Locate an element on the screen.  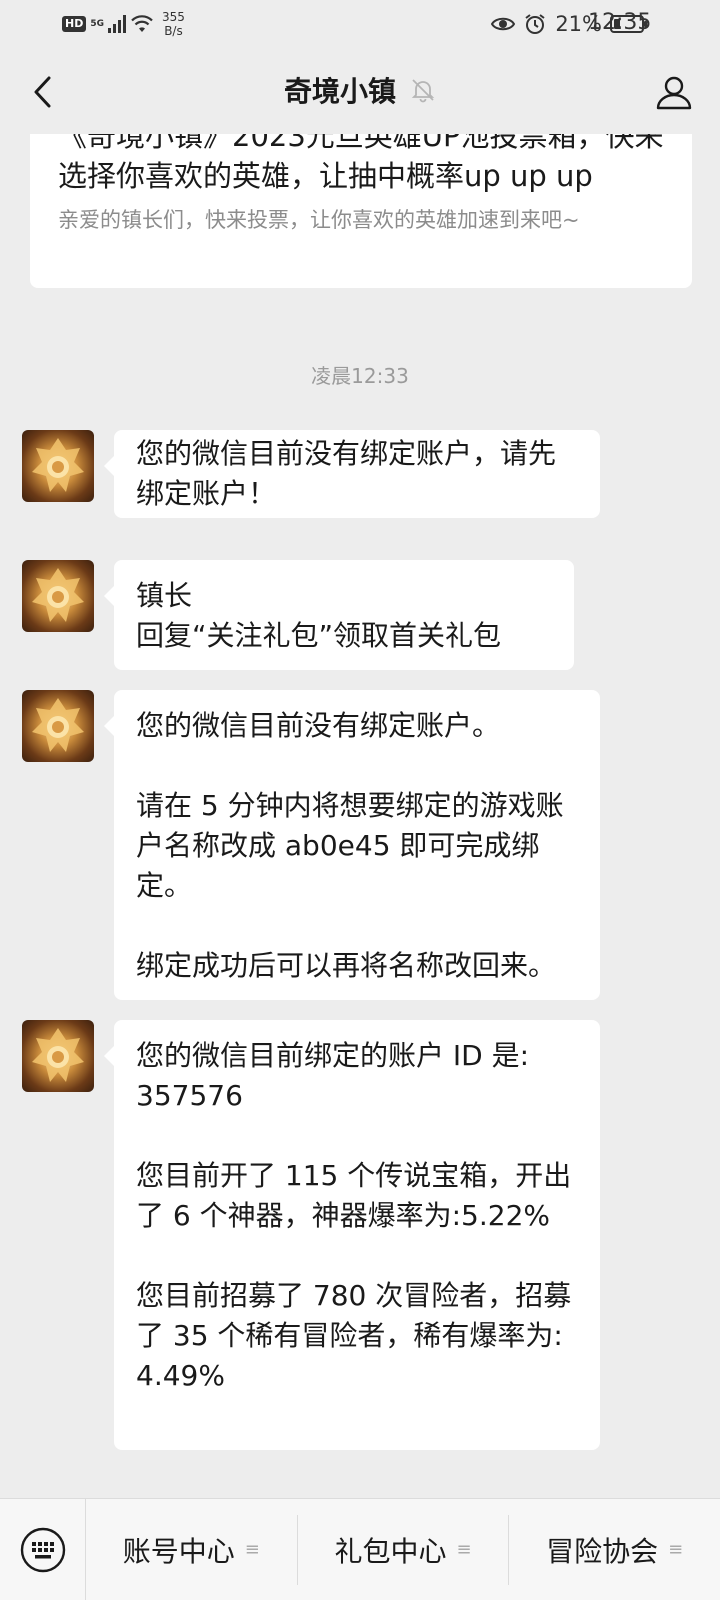
signal-icon is located at coordinates (117, 24).